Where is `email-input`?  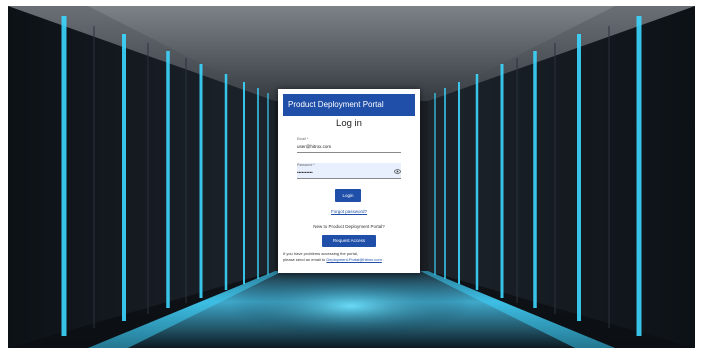
email-input is located at coordinates (345, 146).